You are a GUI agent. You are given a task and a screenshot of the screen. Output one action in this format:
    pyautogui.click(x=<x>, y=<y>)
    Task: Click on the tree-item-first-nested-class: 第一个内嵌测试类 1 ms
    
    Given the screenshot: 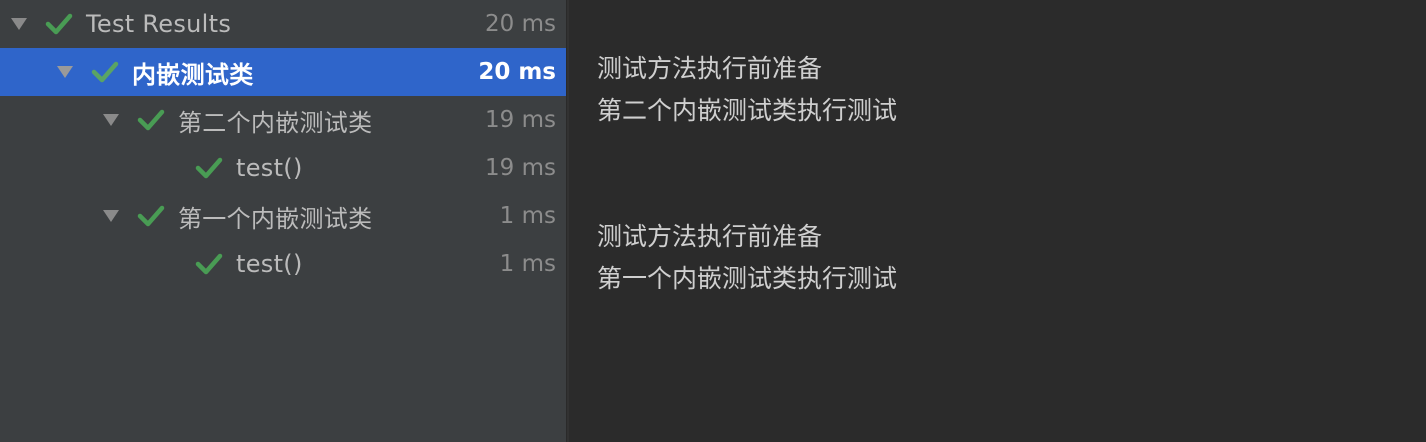 What is the action you would take?
    pyautogui.click(x=283, y=216)
    